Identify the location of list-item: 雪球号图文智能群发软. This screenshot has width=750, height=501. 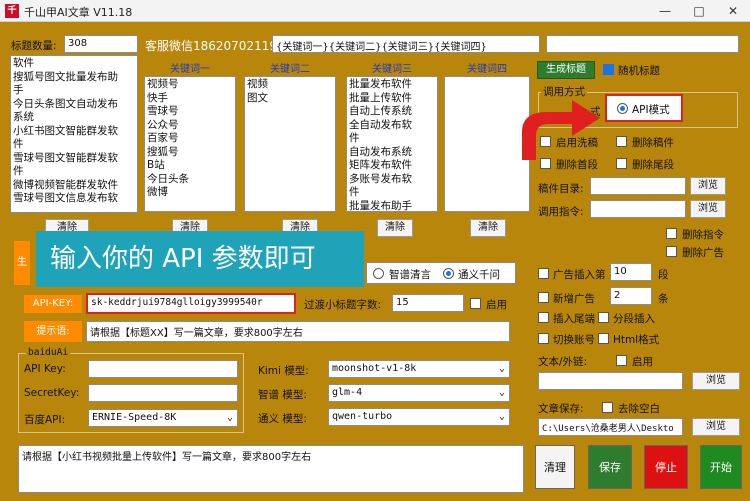
(74, 159).